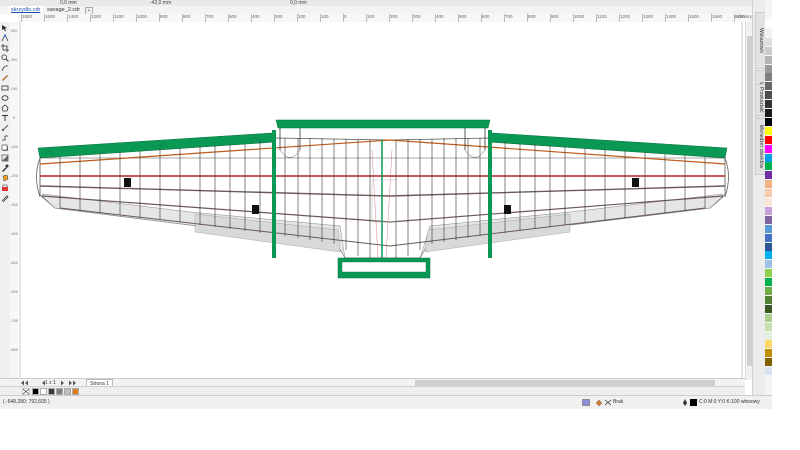 The image size is (800, 450). What do you see at coordinates (5, 58) in the screenshot?
I see `zoom-tool-icon` at bounding box center [5, 58].